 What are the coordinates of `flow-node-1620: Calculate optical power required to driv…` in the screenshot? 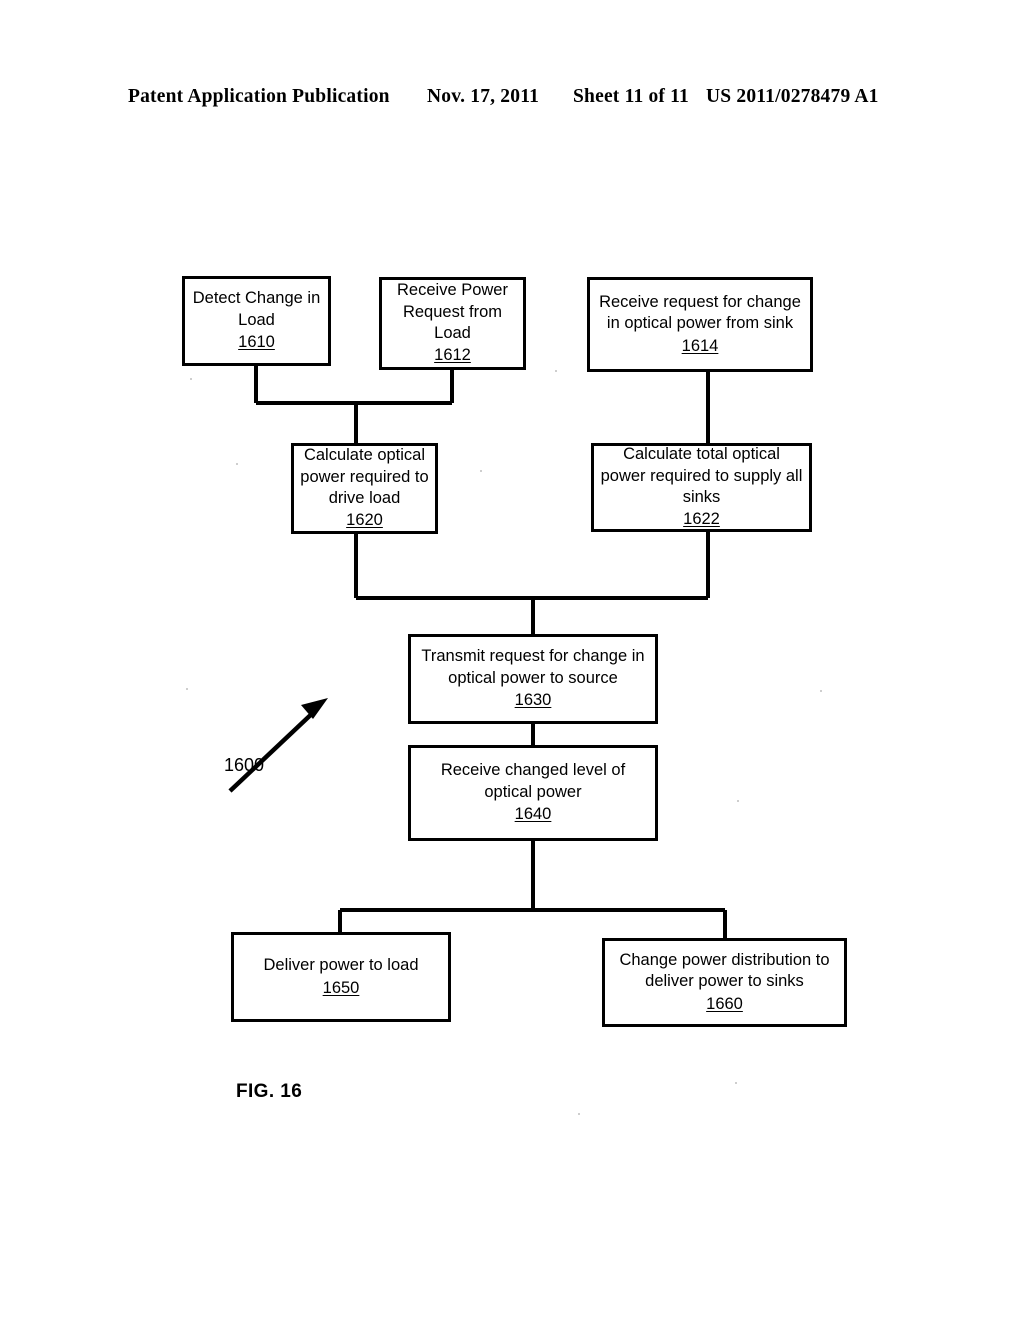 It's located at (364, 488).